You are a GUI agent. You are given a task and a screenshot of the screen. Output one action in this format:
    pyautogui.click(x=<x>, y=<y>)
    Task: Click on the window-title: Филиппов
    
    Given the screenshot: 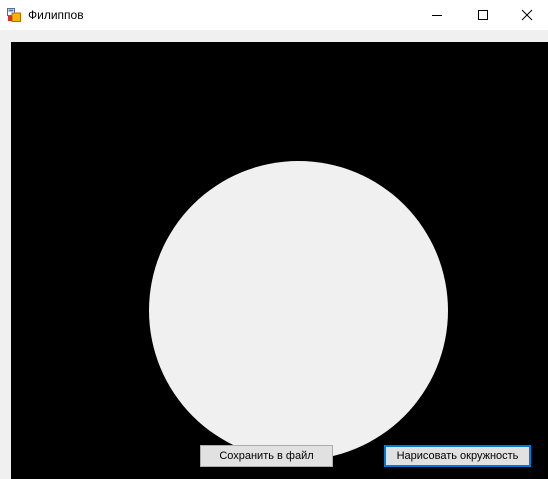 What is the action you would take?
    pyautogui.click(x=56, y=15)
    